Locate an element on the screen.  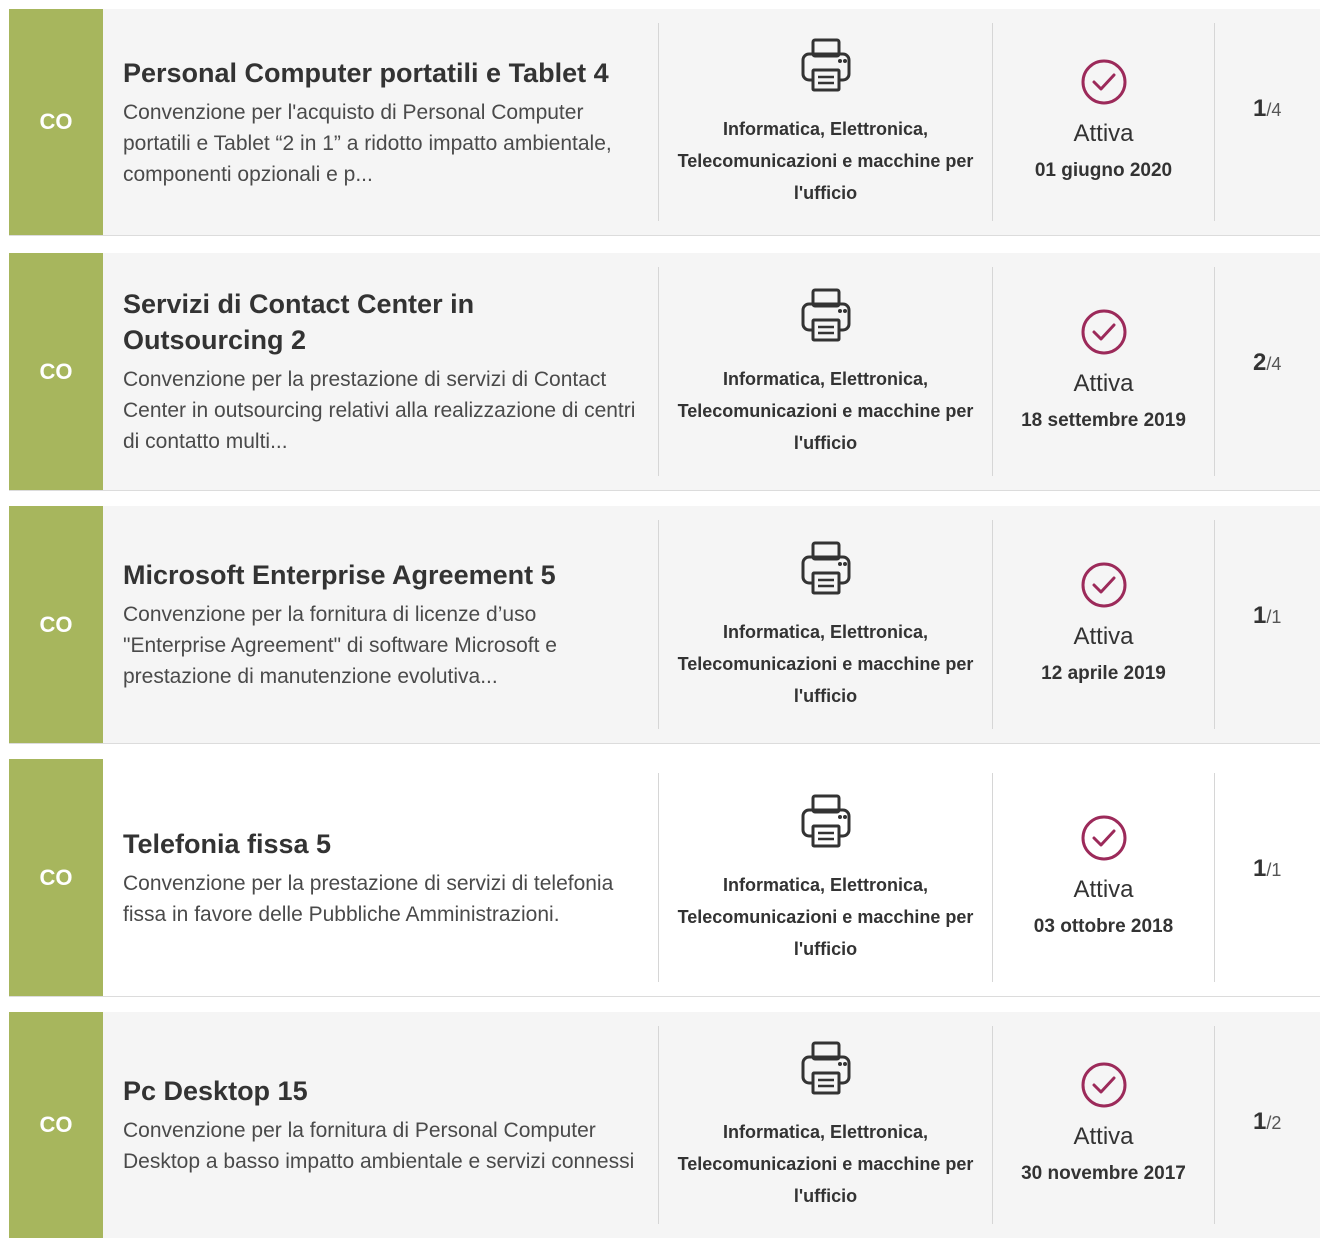
status-cell: Attiva 30 novembre 2017 is located at coordinates (1103, 1125).